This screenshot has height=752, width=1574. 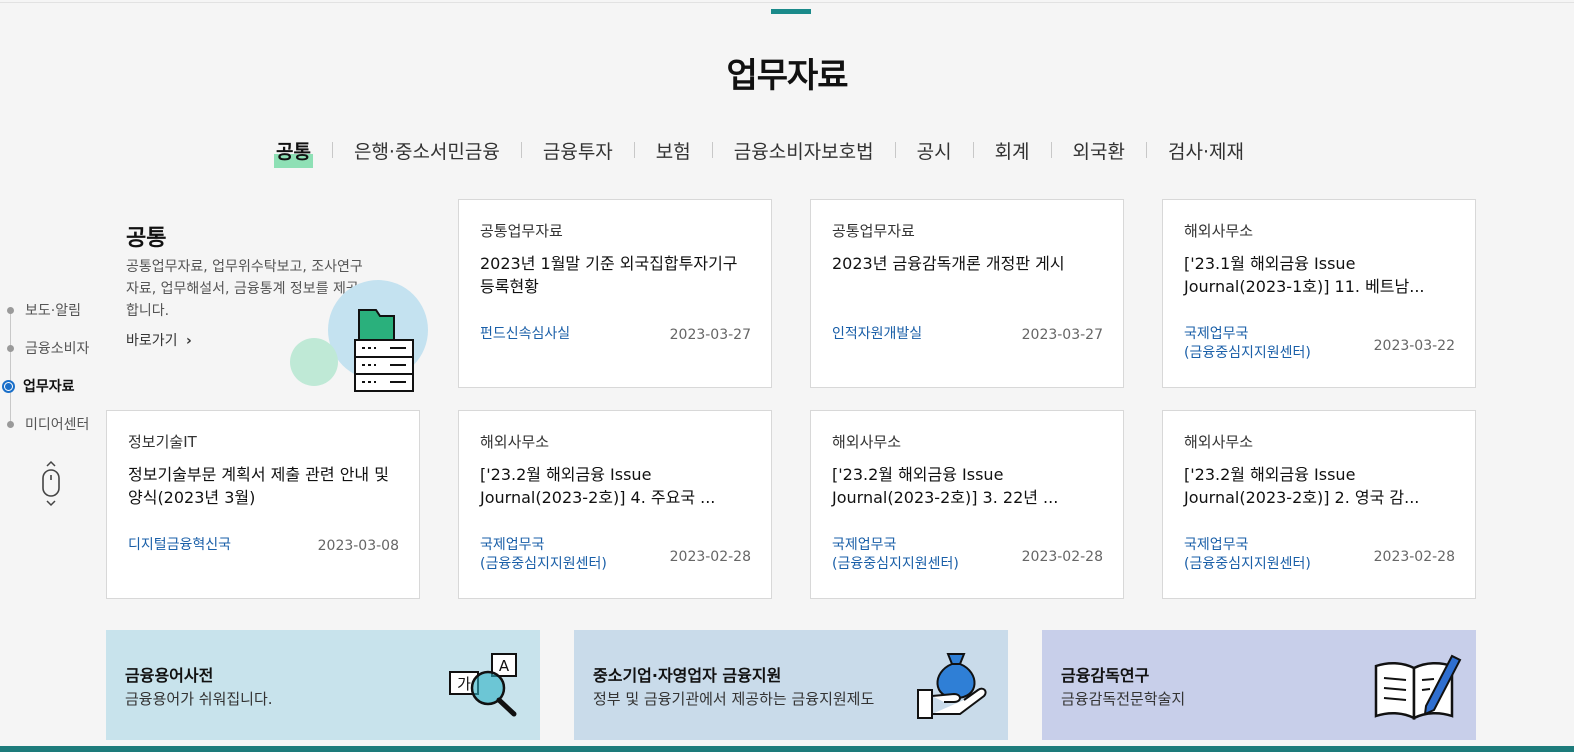 I want to click on tab-accounting: 회계, so click(x=1012, y=150).